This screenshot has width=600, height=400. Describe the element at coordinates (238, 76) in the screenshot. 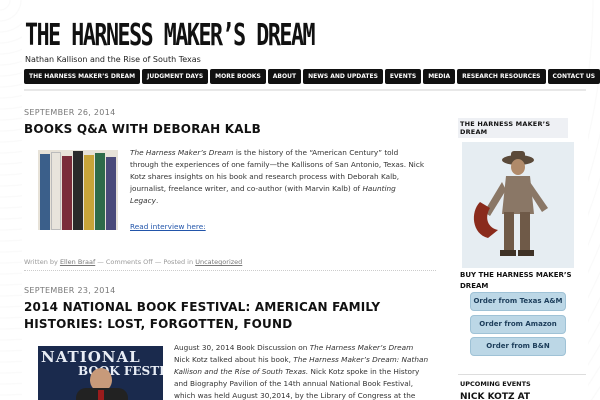

I see `nav-item-more-books: MORE BOOKS` at that location.